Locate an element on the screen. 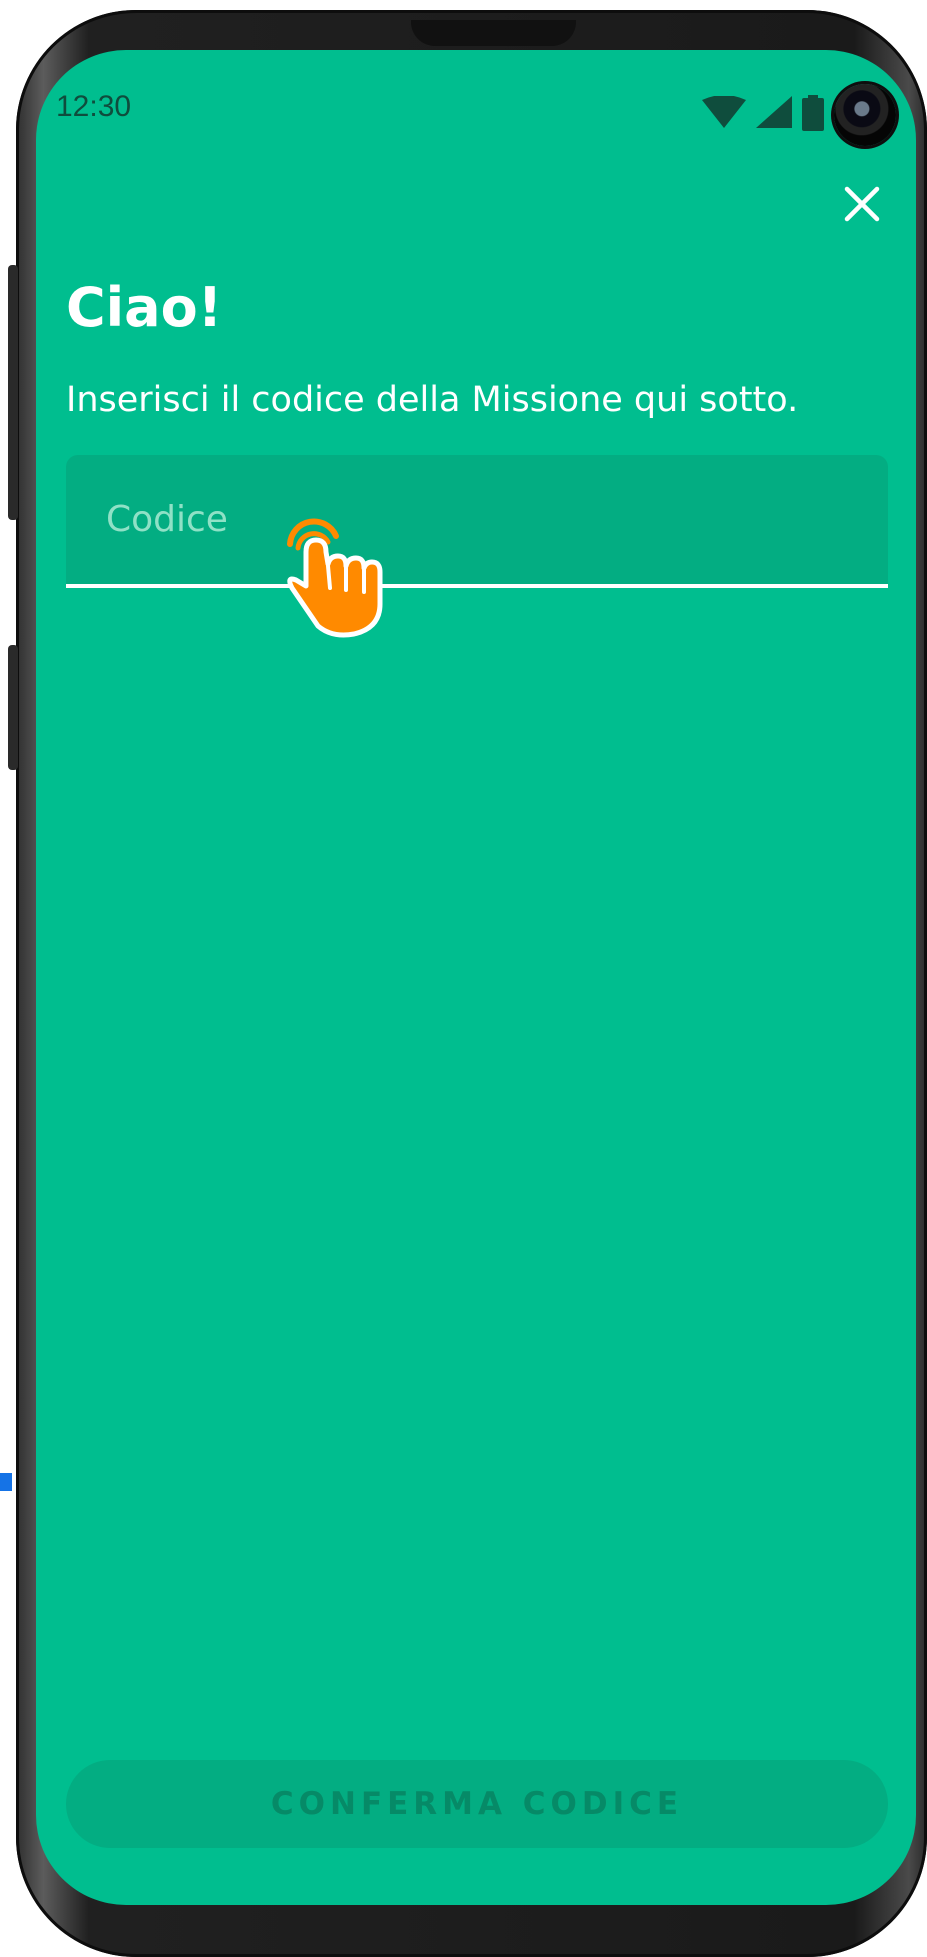  volume-button is located at coordinates (13, 392).